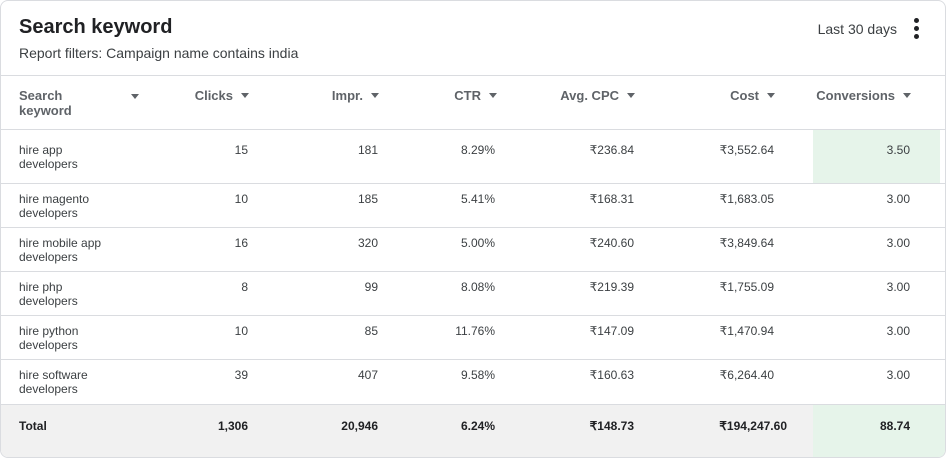 The width and height of the screenshot is (946, 458). What do you see at coordinates (856, 95) in the screenshot?
I see `column-header-conversions: Conversions` at bounding box center [856, 95].